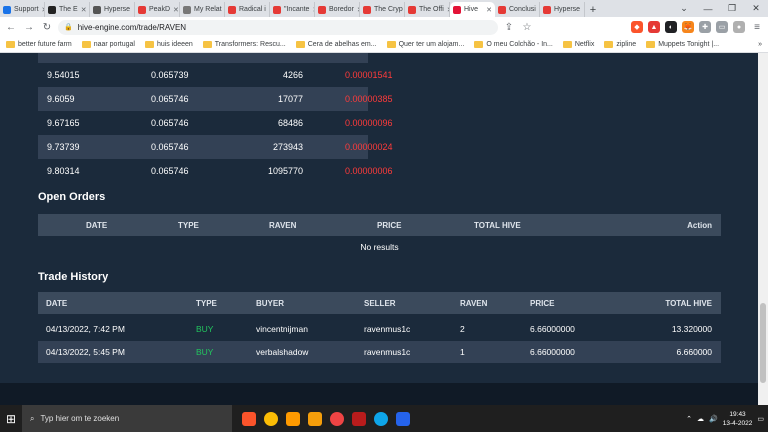  Describe the element at coordinates (552, 352) in the screenshot. I see `cell-price: 6.66000000` at that location.